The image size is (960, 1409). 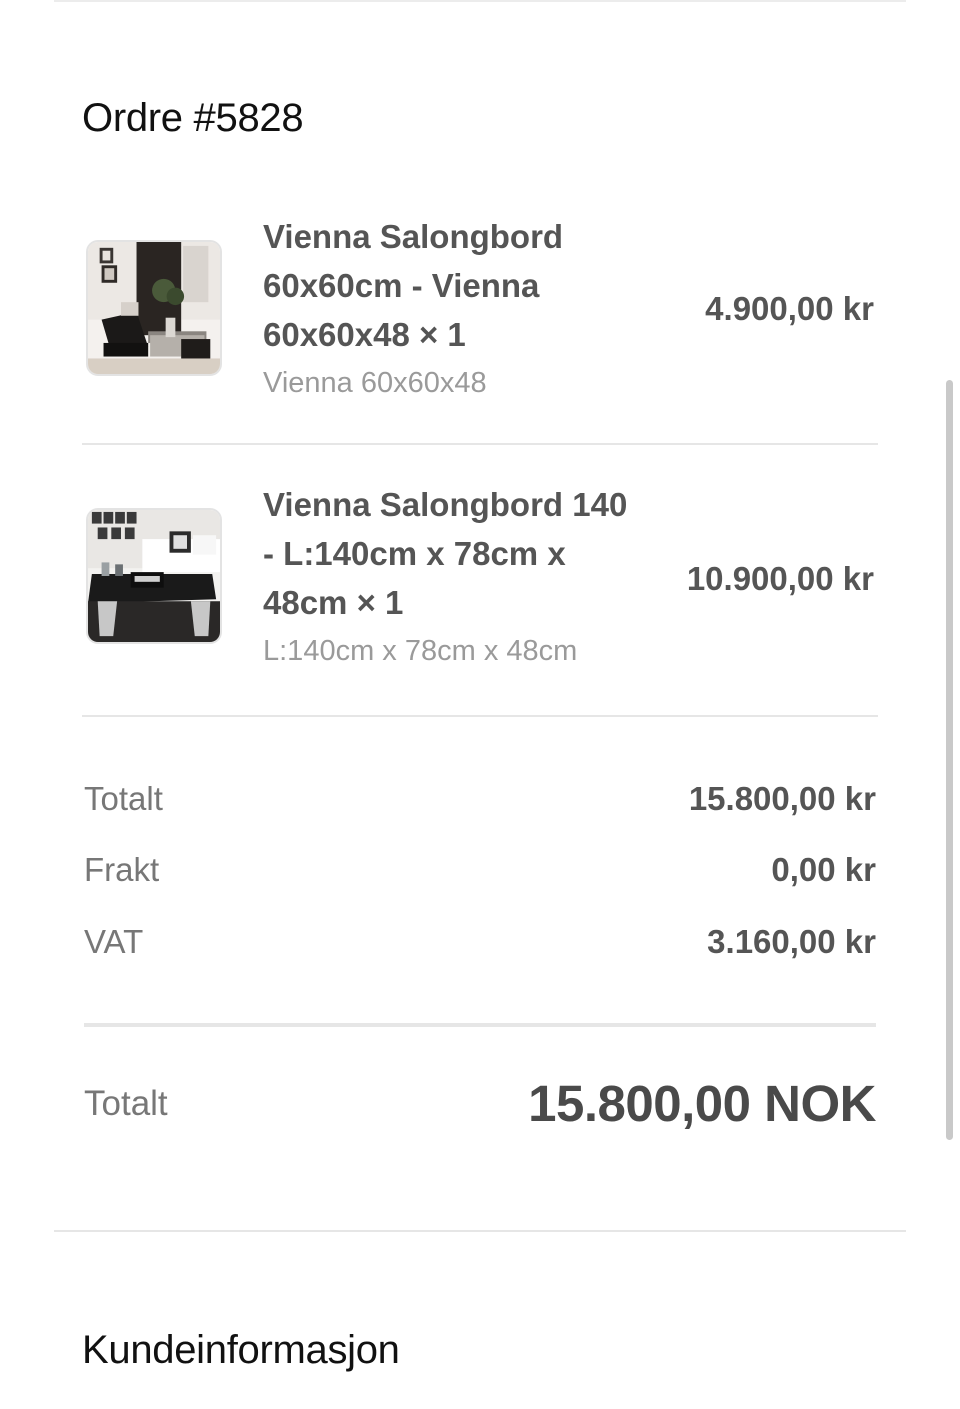 What do you see at coordinates (791, 941) in the screenshot?
I see `vat-value: 3.160,00 kr` at bounding box center [791, 941].